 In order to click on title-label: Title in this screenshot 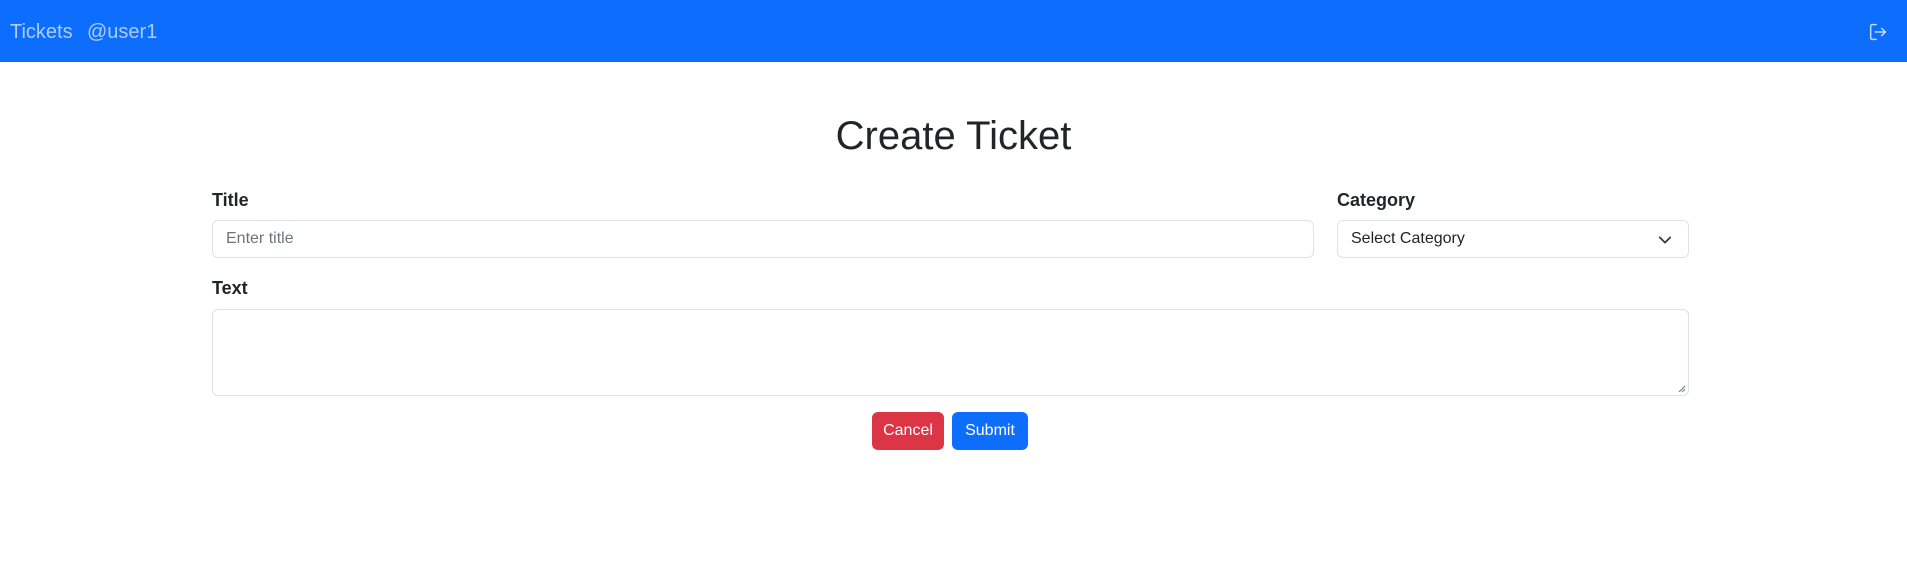, I will do `click(230, 200)`.